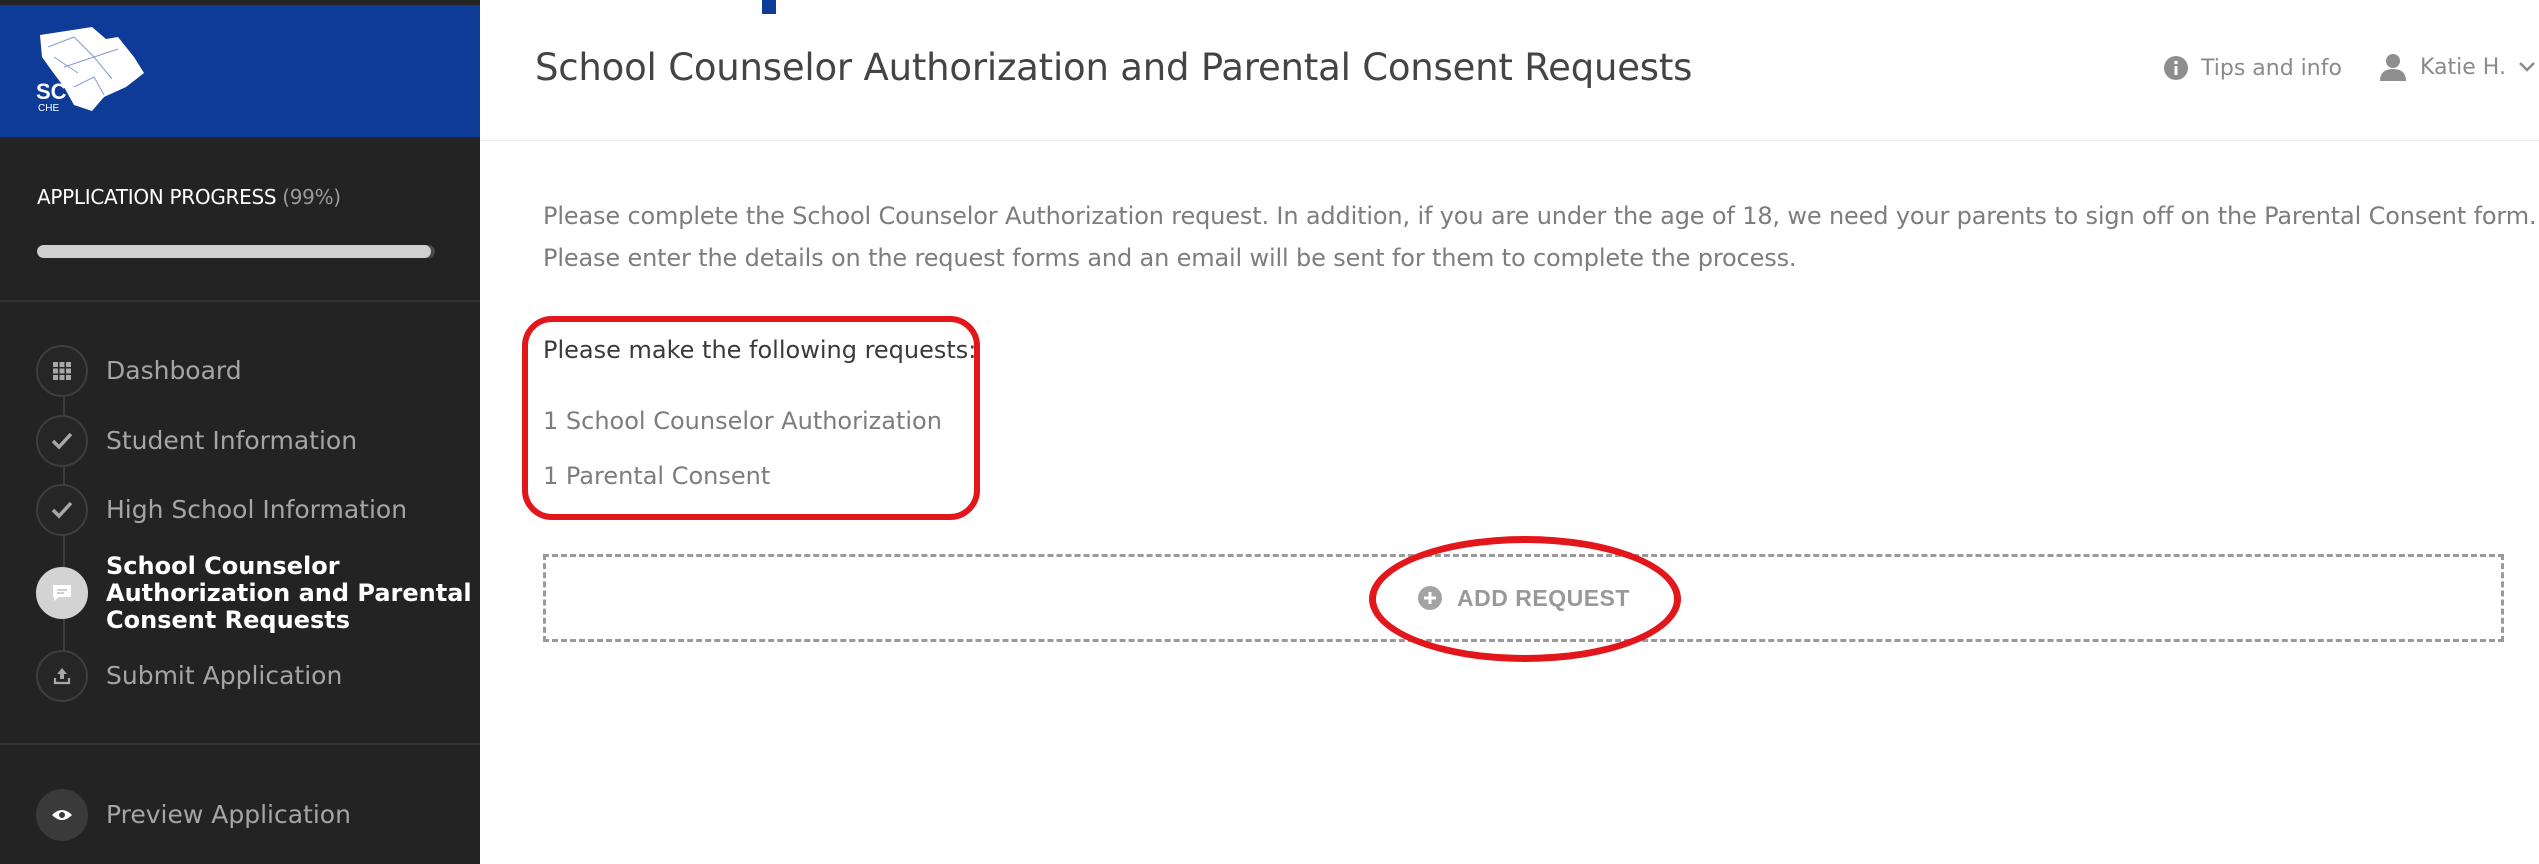  I want to click on tips-label: Tips and info, so click(2271, 68).